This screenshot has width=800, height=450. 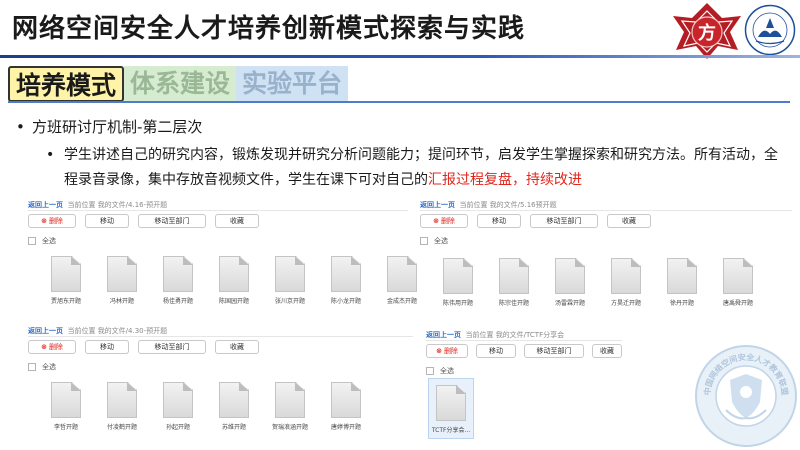 I want to click on file-nav-row: 返回上一页 当前位置 我的文件/5.16预开题, so click(x=488, y=205).